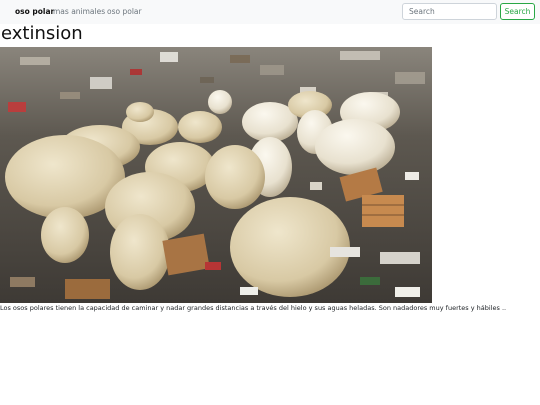  I want to click on search-input, so click(449, 11).